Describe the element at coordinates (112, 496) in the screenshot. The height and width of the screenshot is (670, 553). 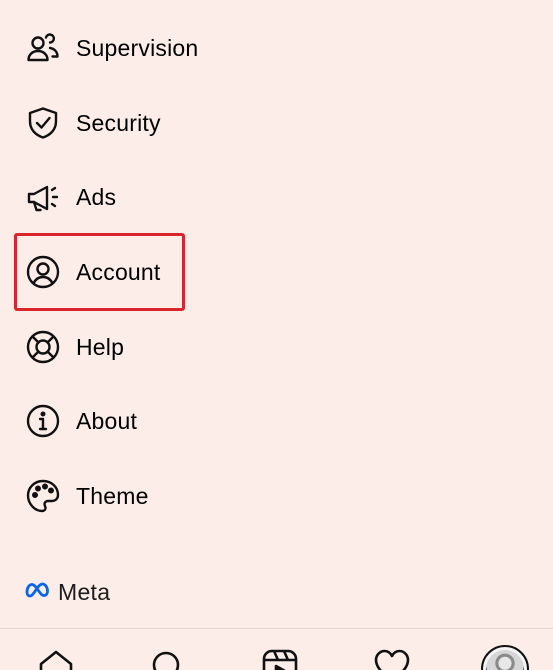
I see `menu-item-label: Theme` at that location.